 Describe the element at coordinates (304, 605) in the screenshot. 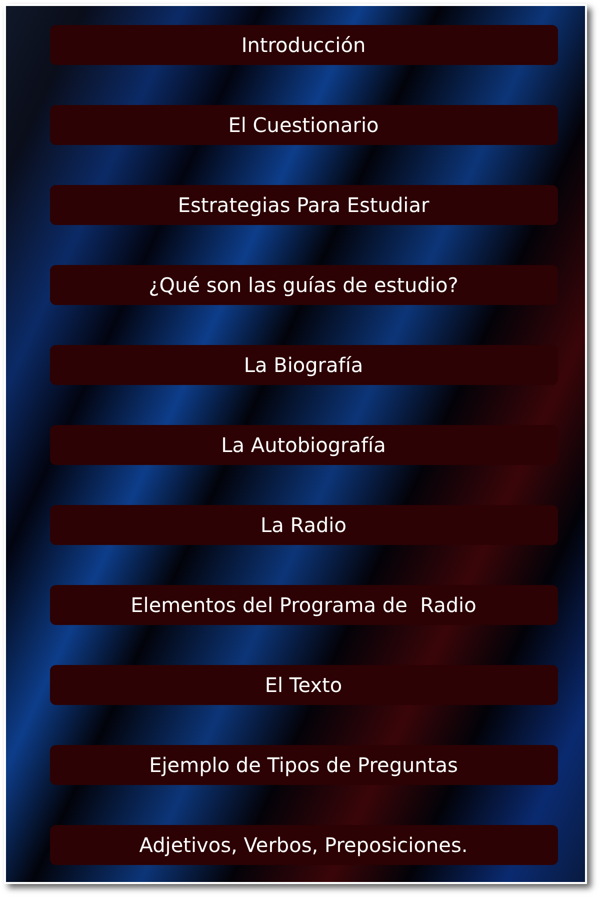

I see `menu-button: Elementos del Programa de Radio` at that location.